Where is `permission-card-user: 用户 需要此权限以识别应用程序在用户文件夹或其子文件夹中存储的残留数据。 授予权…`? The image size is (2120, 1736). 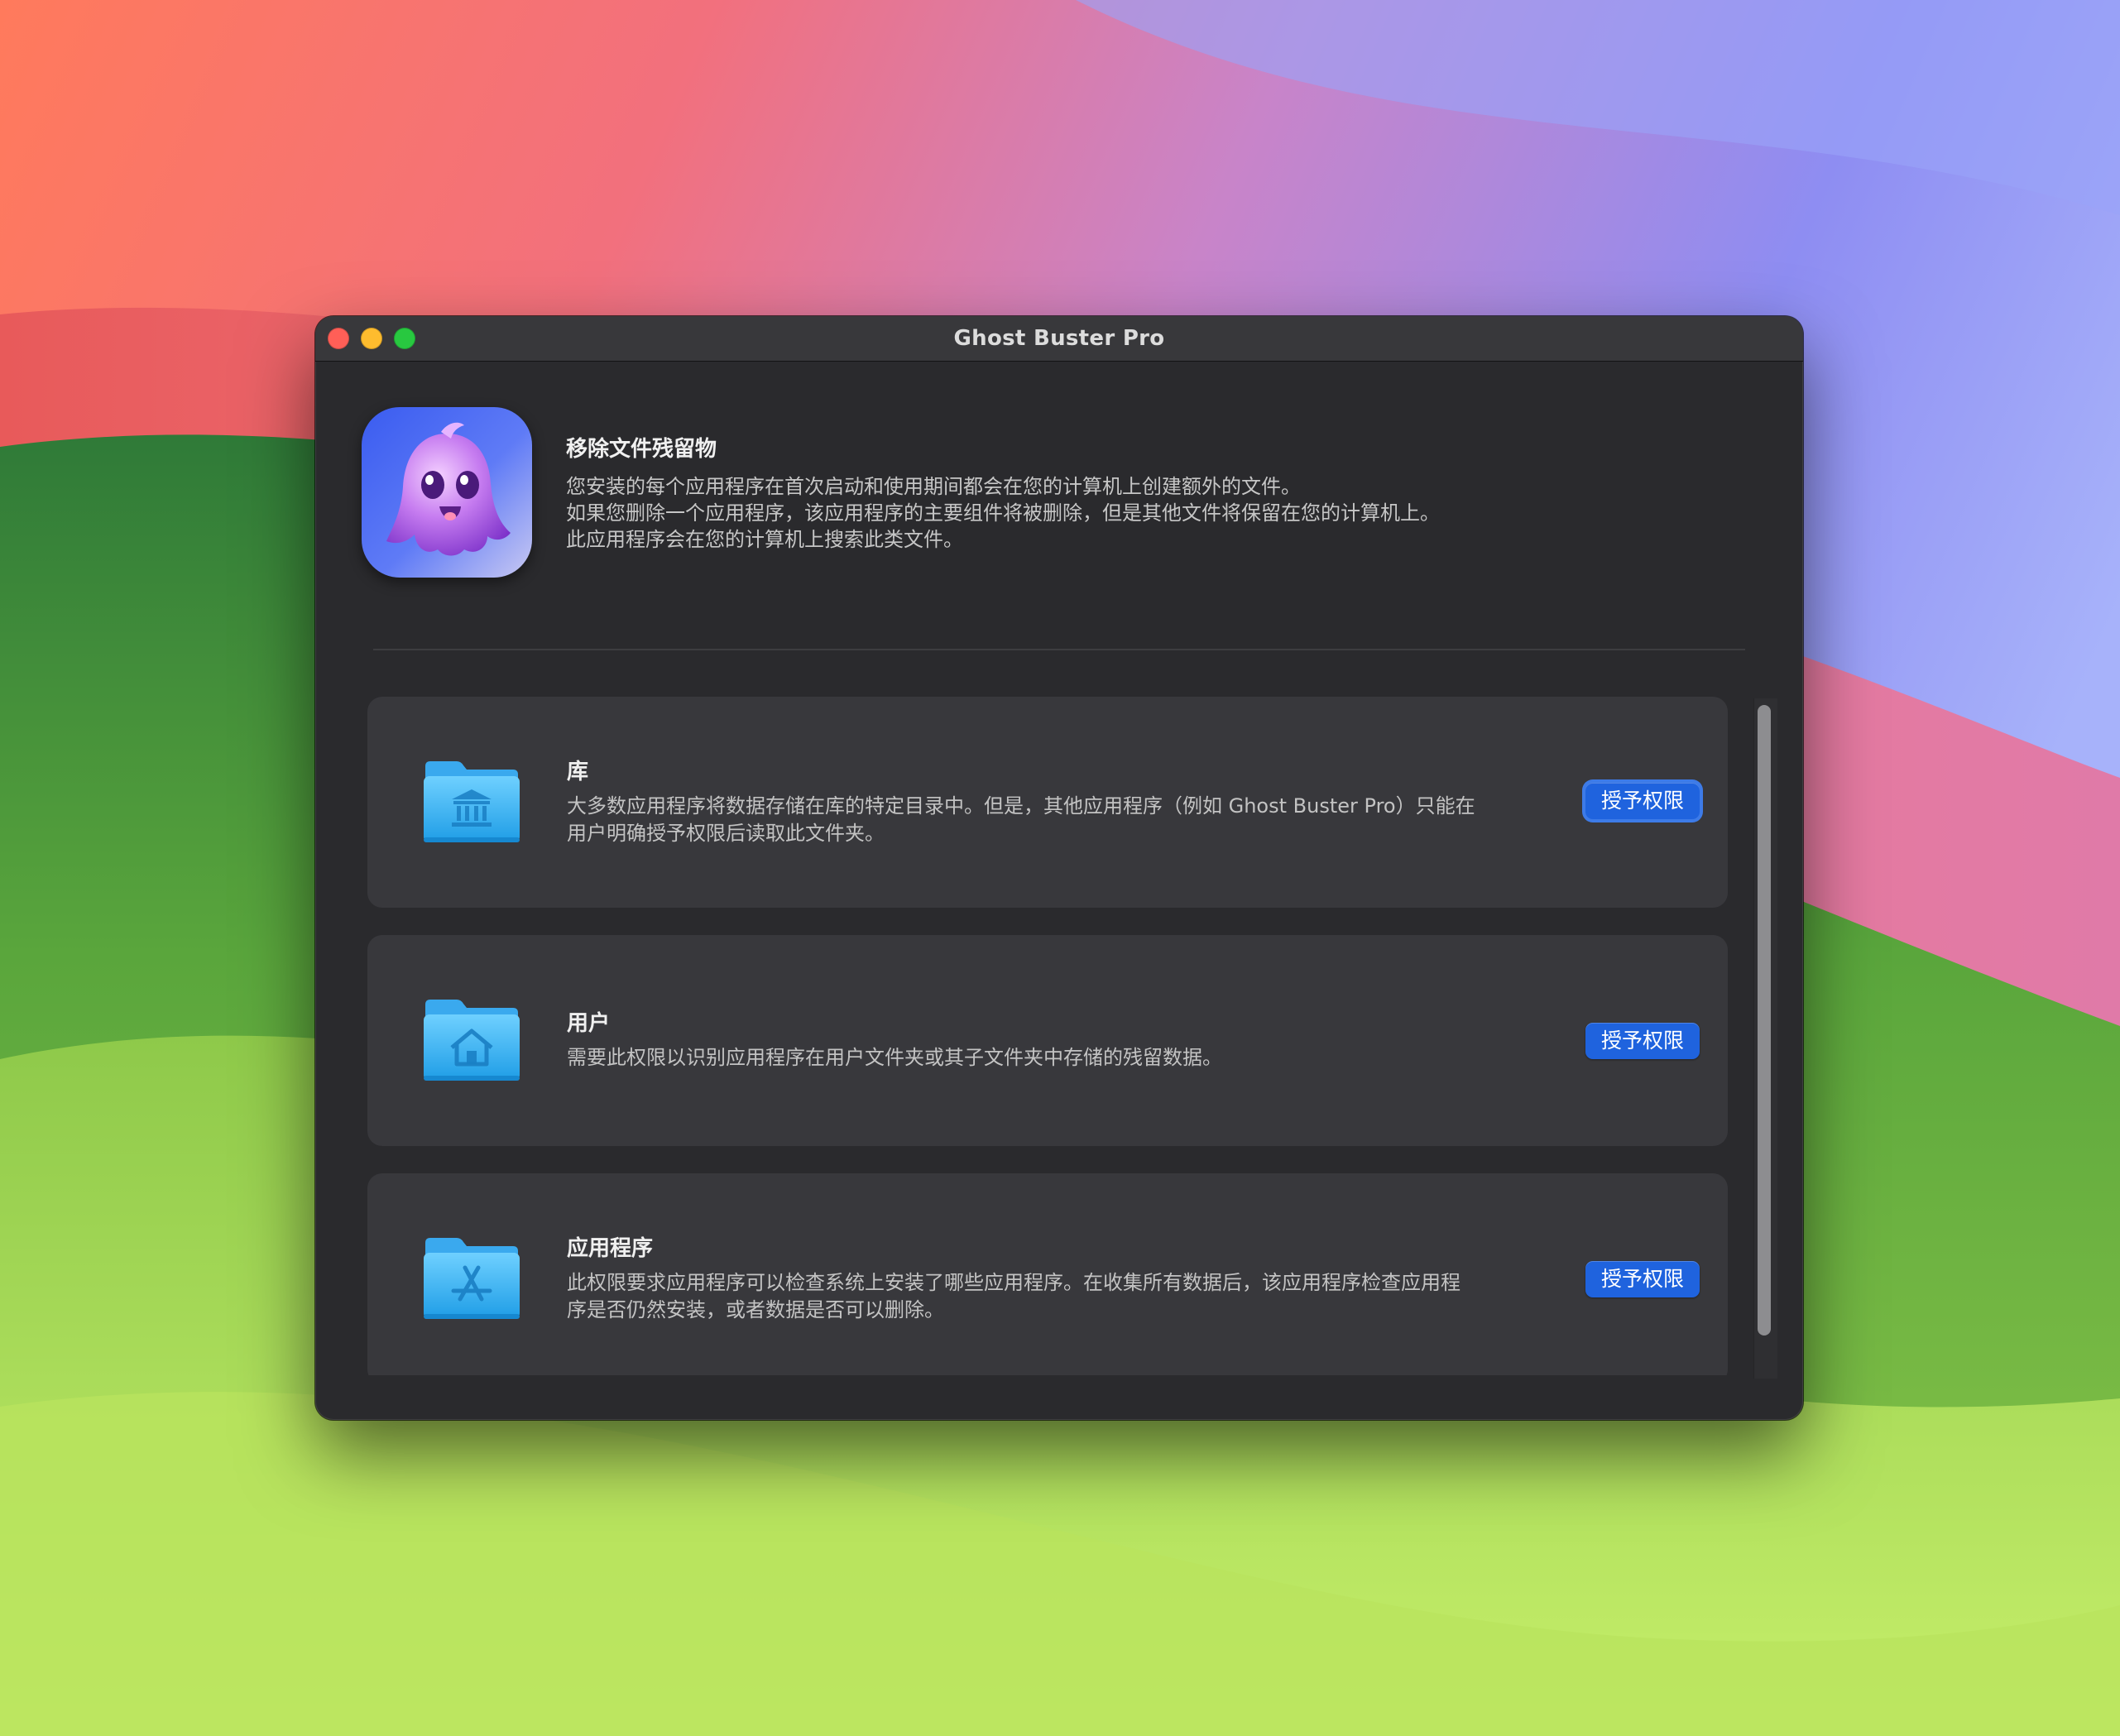
permission-card-user: 用户 需要此权限以识别应用程序在用户文件夹或其子文件夹中存储的残留数据。 授予权… is located at coordinates (1048, 1040).